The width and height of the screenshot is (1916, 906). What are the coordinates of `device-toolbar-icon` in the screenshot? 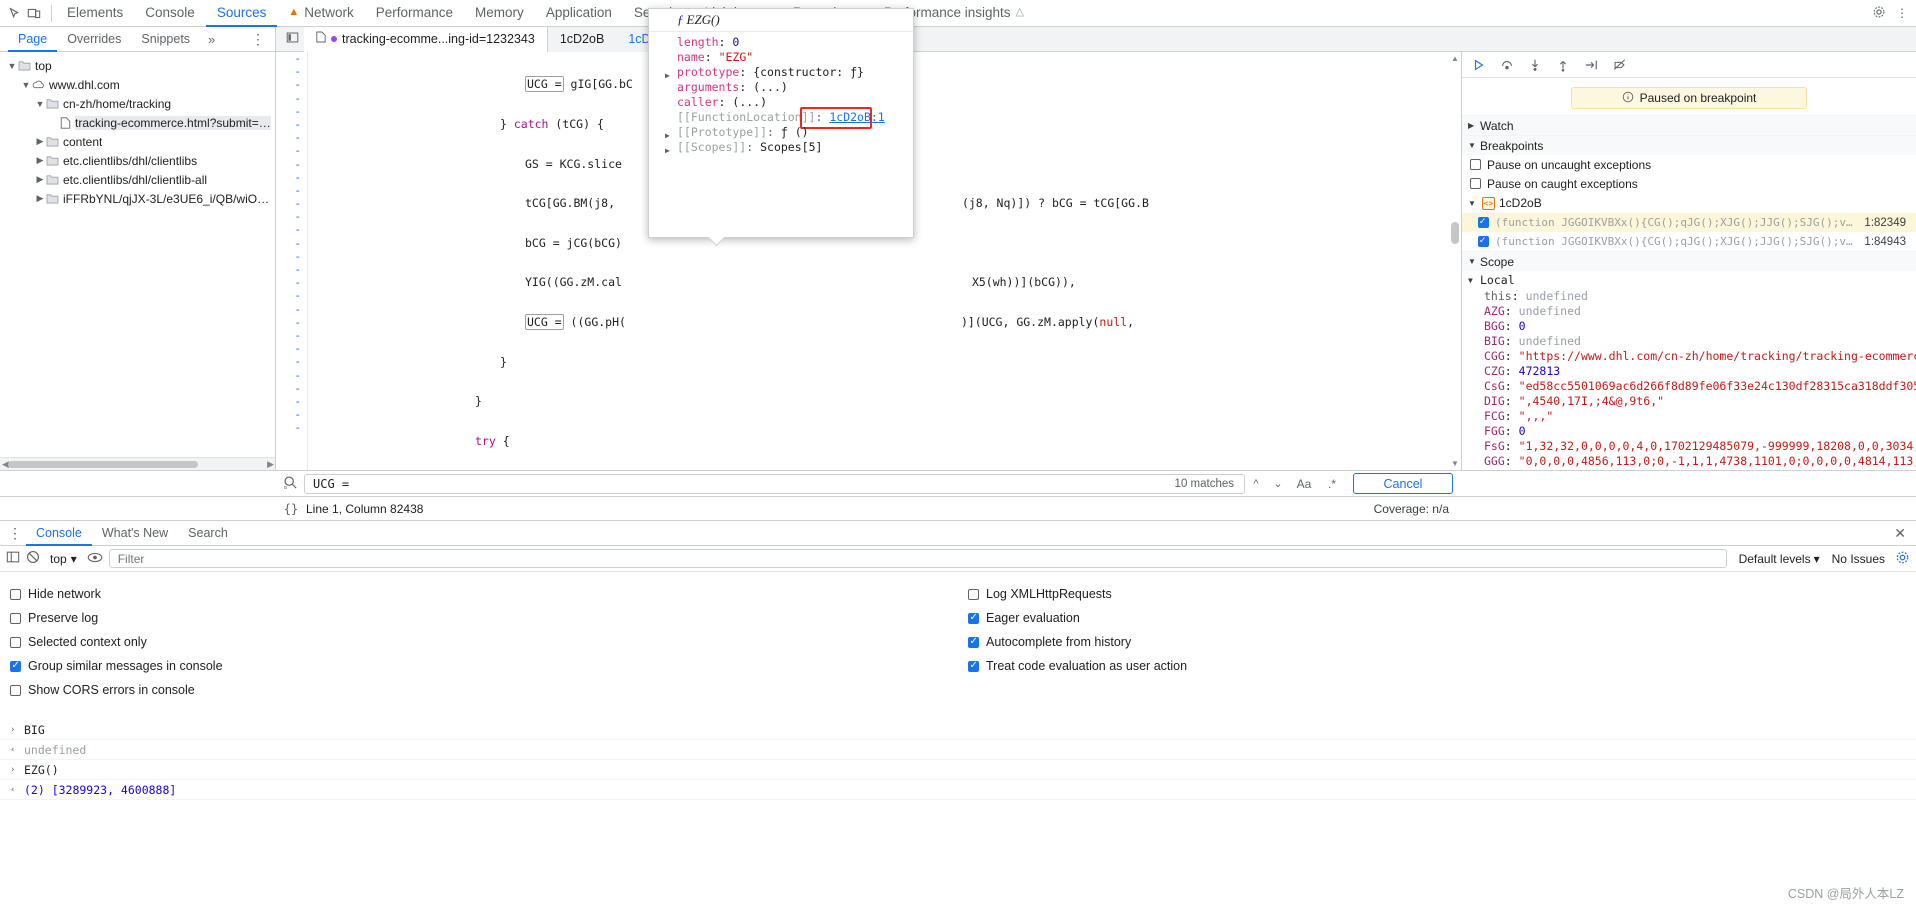 It's located at (34, 13).